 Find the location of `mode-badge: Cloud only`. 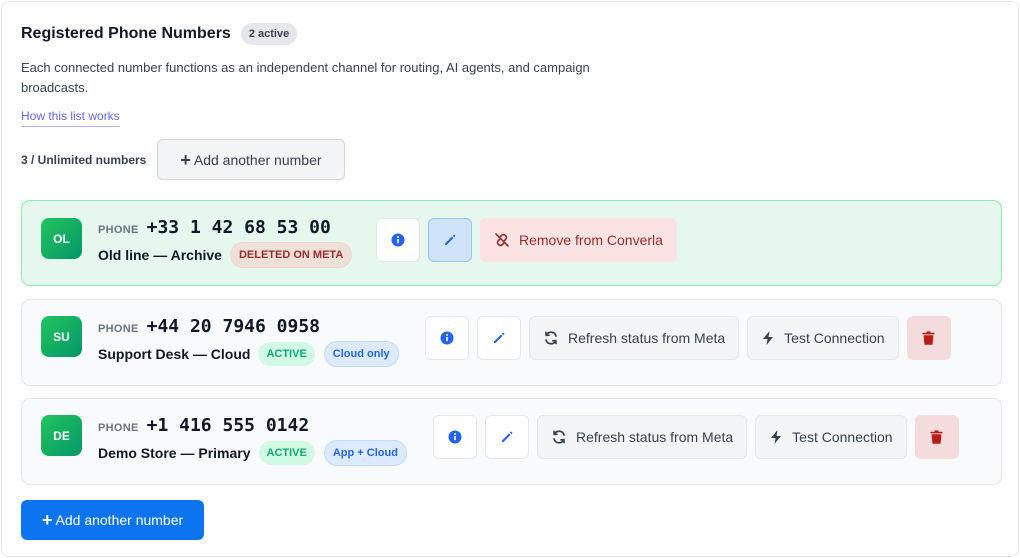

mode-badge: Cloud only is located at coordinates (361, 354).